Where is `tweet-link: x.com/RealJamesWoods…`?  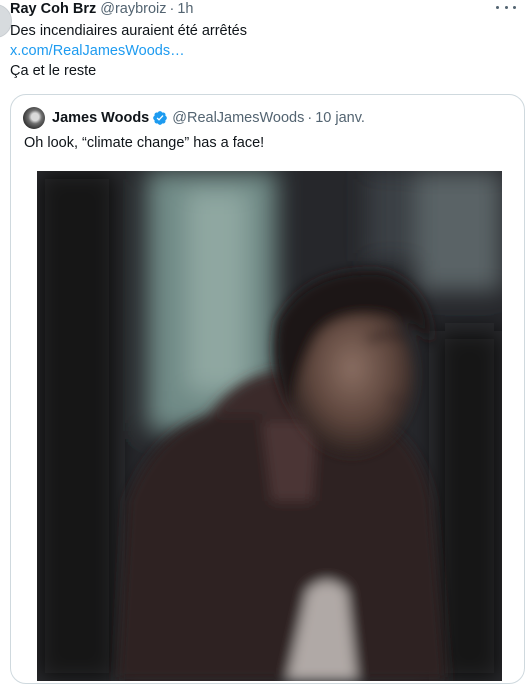
tweet-link: x.com/RealJamesWoods… is located at coordinates (97, 51).